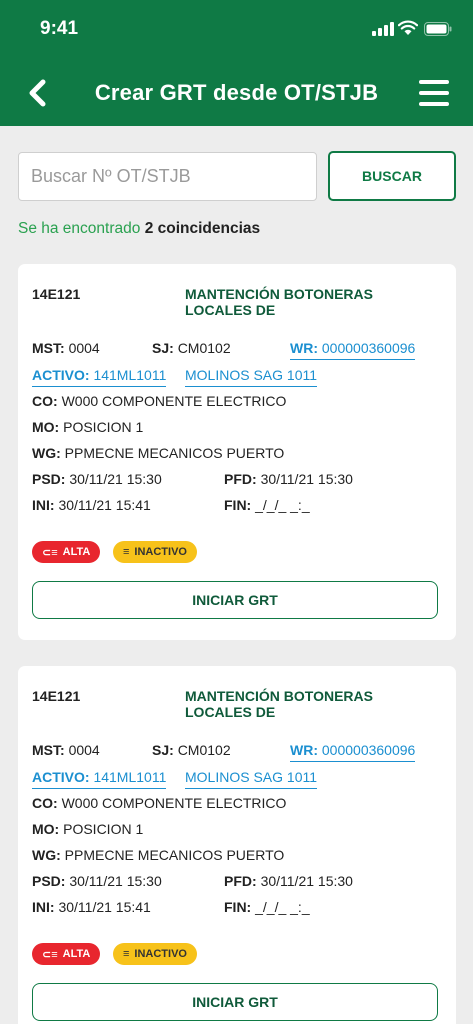  I want to click on result-prefix: Se ha encontrado, so click(79, 228).